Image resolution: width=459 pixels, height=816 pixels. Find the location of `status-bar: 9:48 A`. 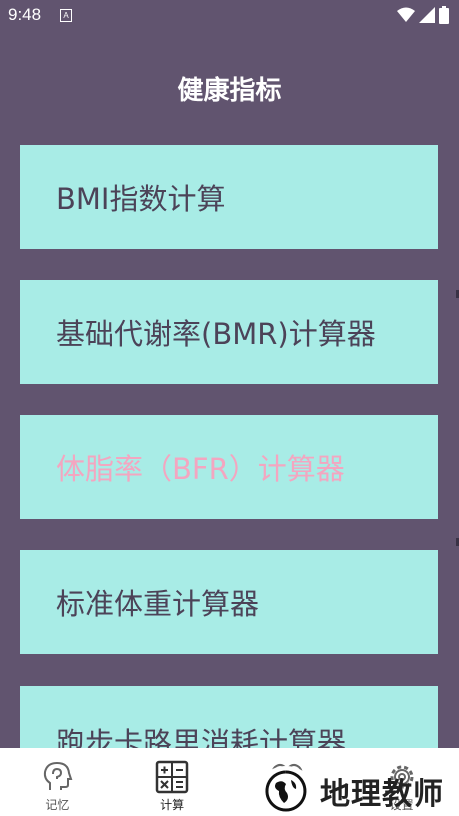

status-bar: 9:48 A is located at coordinates (229, 16).